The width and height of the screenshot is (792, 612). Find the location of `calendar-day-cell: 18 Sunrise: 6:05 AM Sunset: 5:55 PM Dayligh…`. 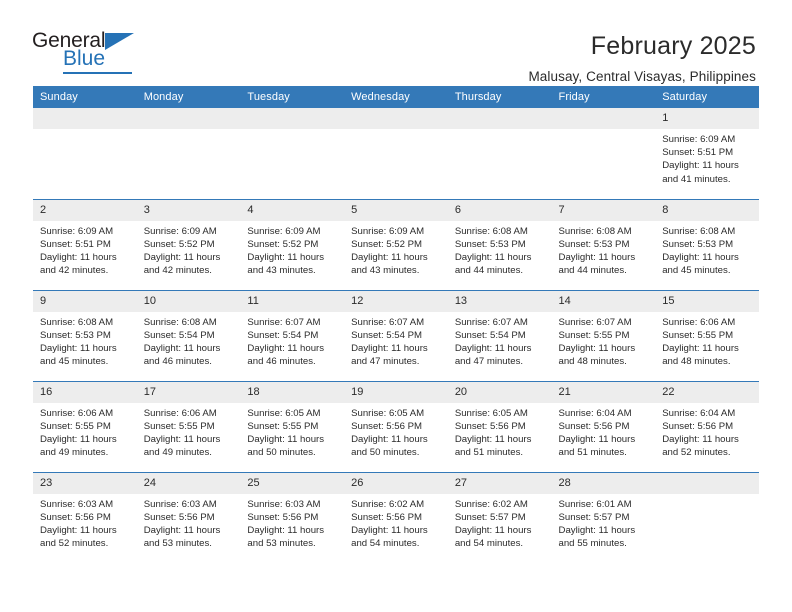

calendar-day-cell: 18 Sunrise: 6:05 AM Sunset: 5:55 PM Dayligh… is located at coordinates (292, 426).